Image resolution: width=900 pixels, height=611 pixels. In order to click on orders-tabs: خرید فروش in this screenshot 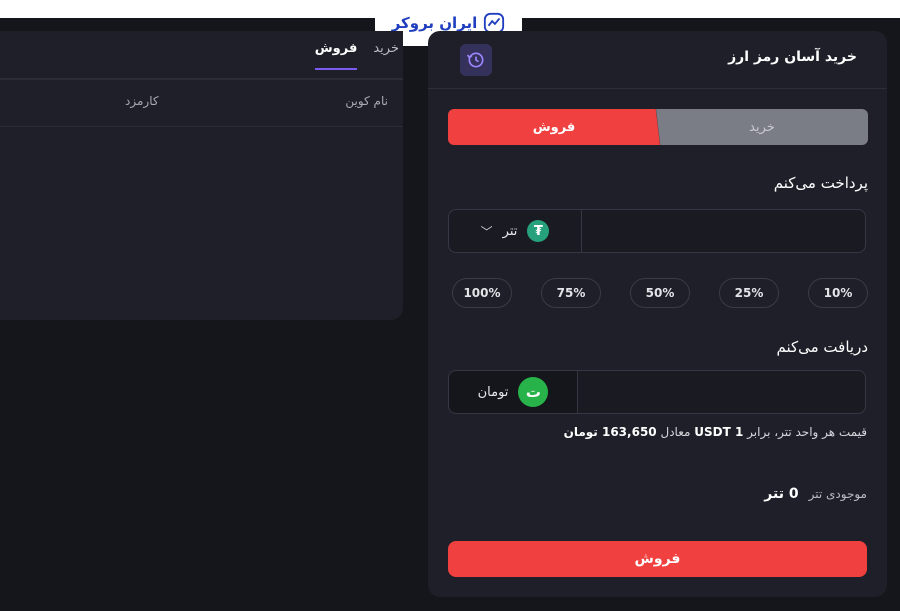, I will do `click(356, 55)`.